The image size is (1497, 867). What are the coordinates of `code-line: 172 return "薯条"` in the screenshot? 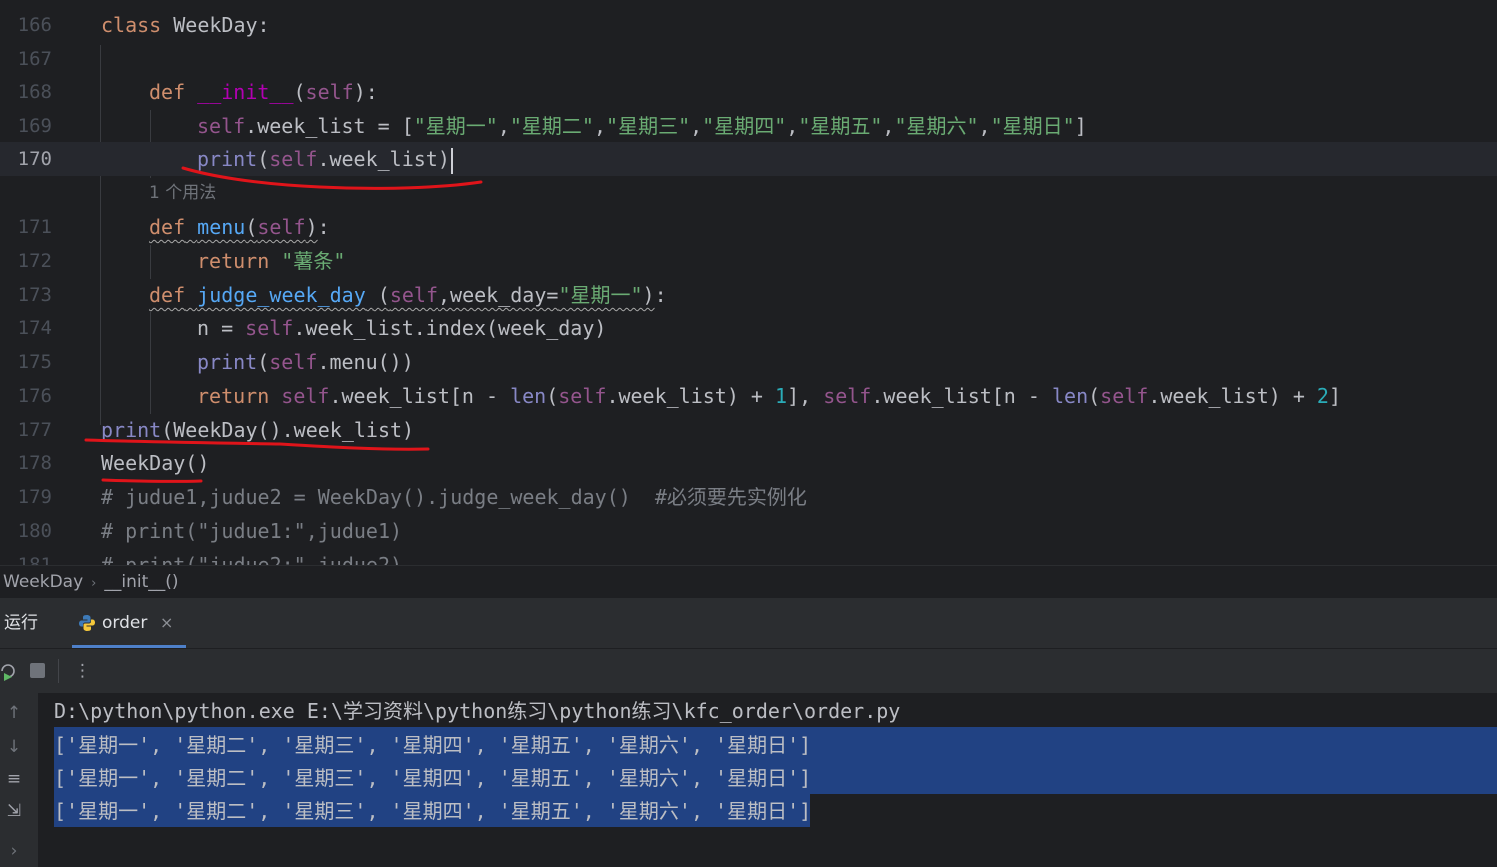 It's located at (748, 261).